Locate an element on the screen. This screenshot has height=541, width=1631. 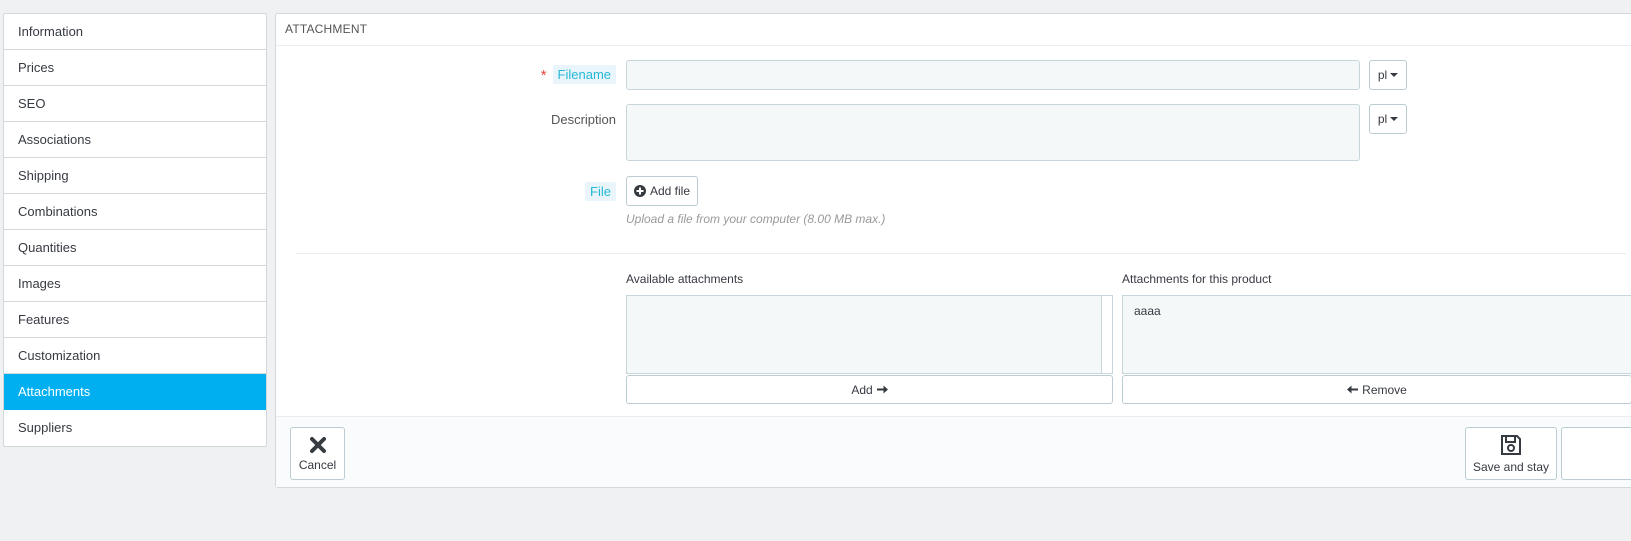
arrow-left-icon is located at coordinates (1353, 389).